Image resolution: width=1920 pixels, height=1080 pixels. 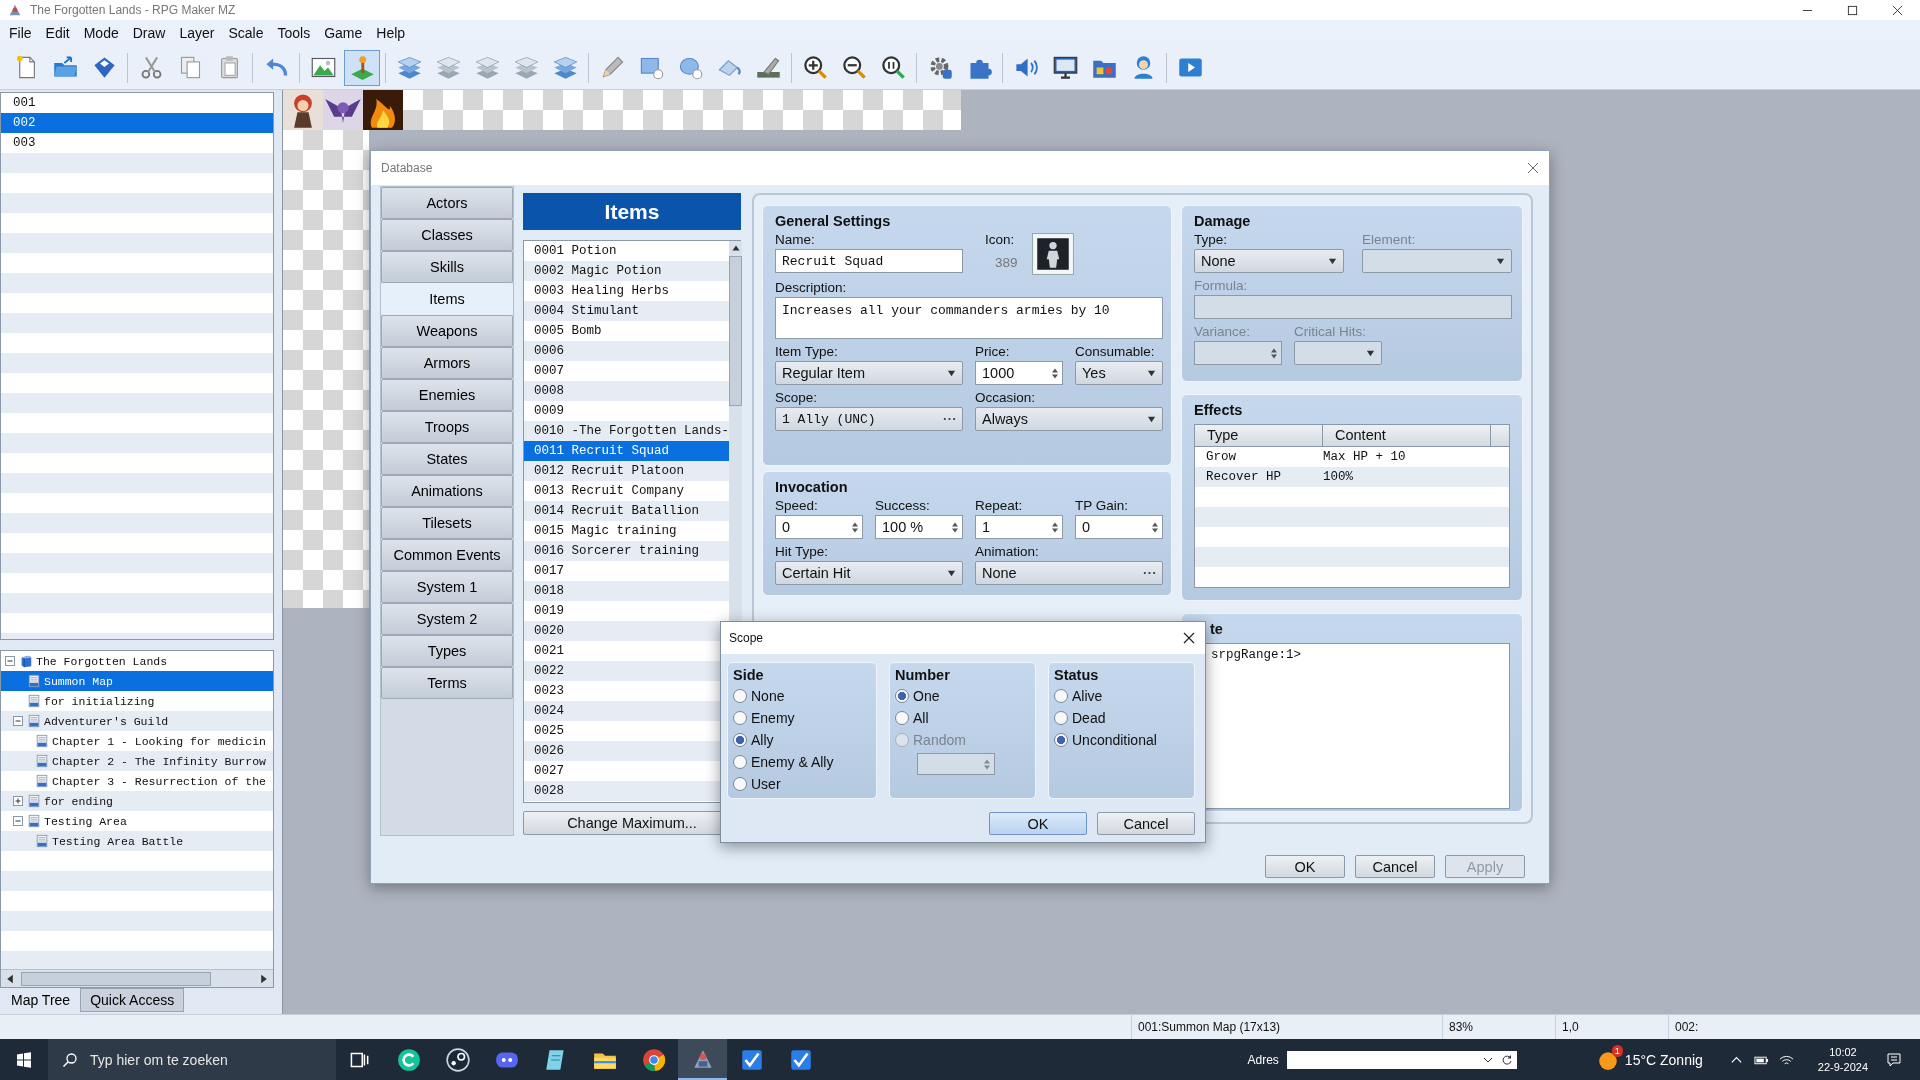 I want to click on zoom-in-icon, so click(x=815, y=67).